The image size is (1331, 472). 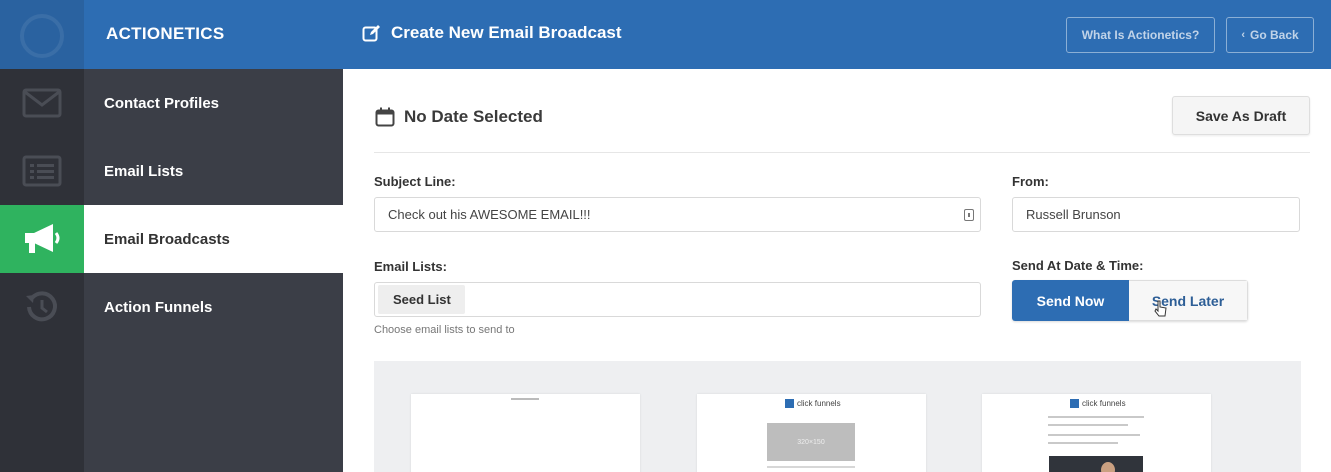 I want to click on list-icon, so click(x=42, y=171).